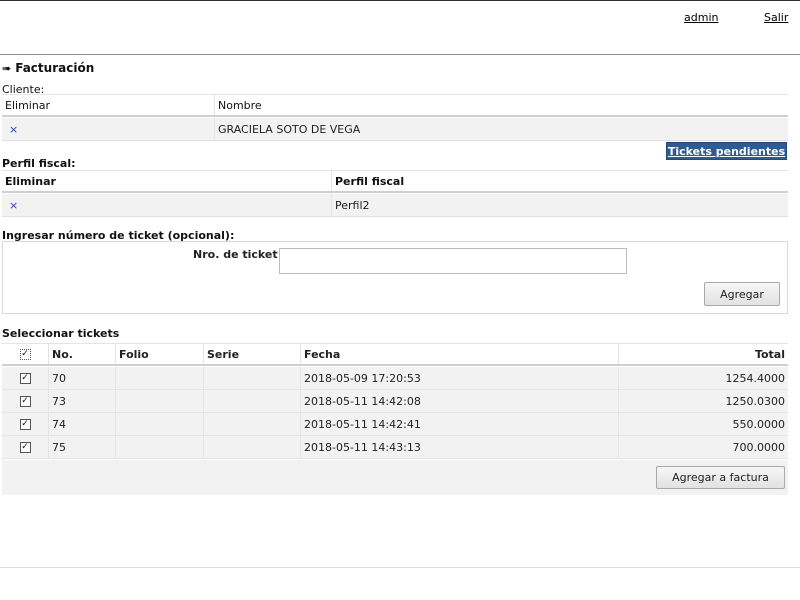 This screenshot has height=600, width=800. Describe the element at coordinates (11, 205) in the screenshot. I see `remove-perfil-icon: ×` at that location.